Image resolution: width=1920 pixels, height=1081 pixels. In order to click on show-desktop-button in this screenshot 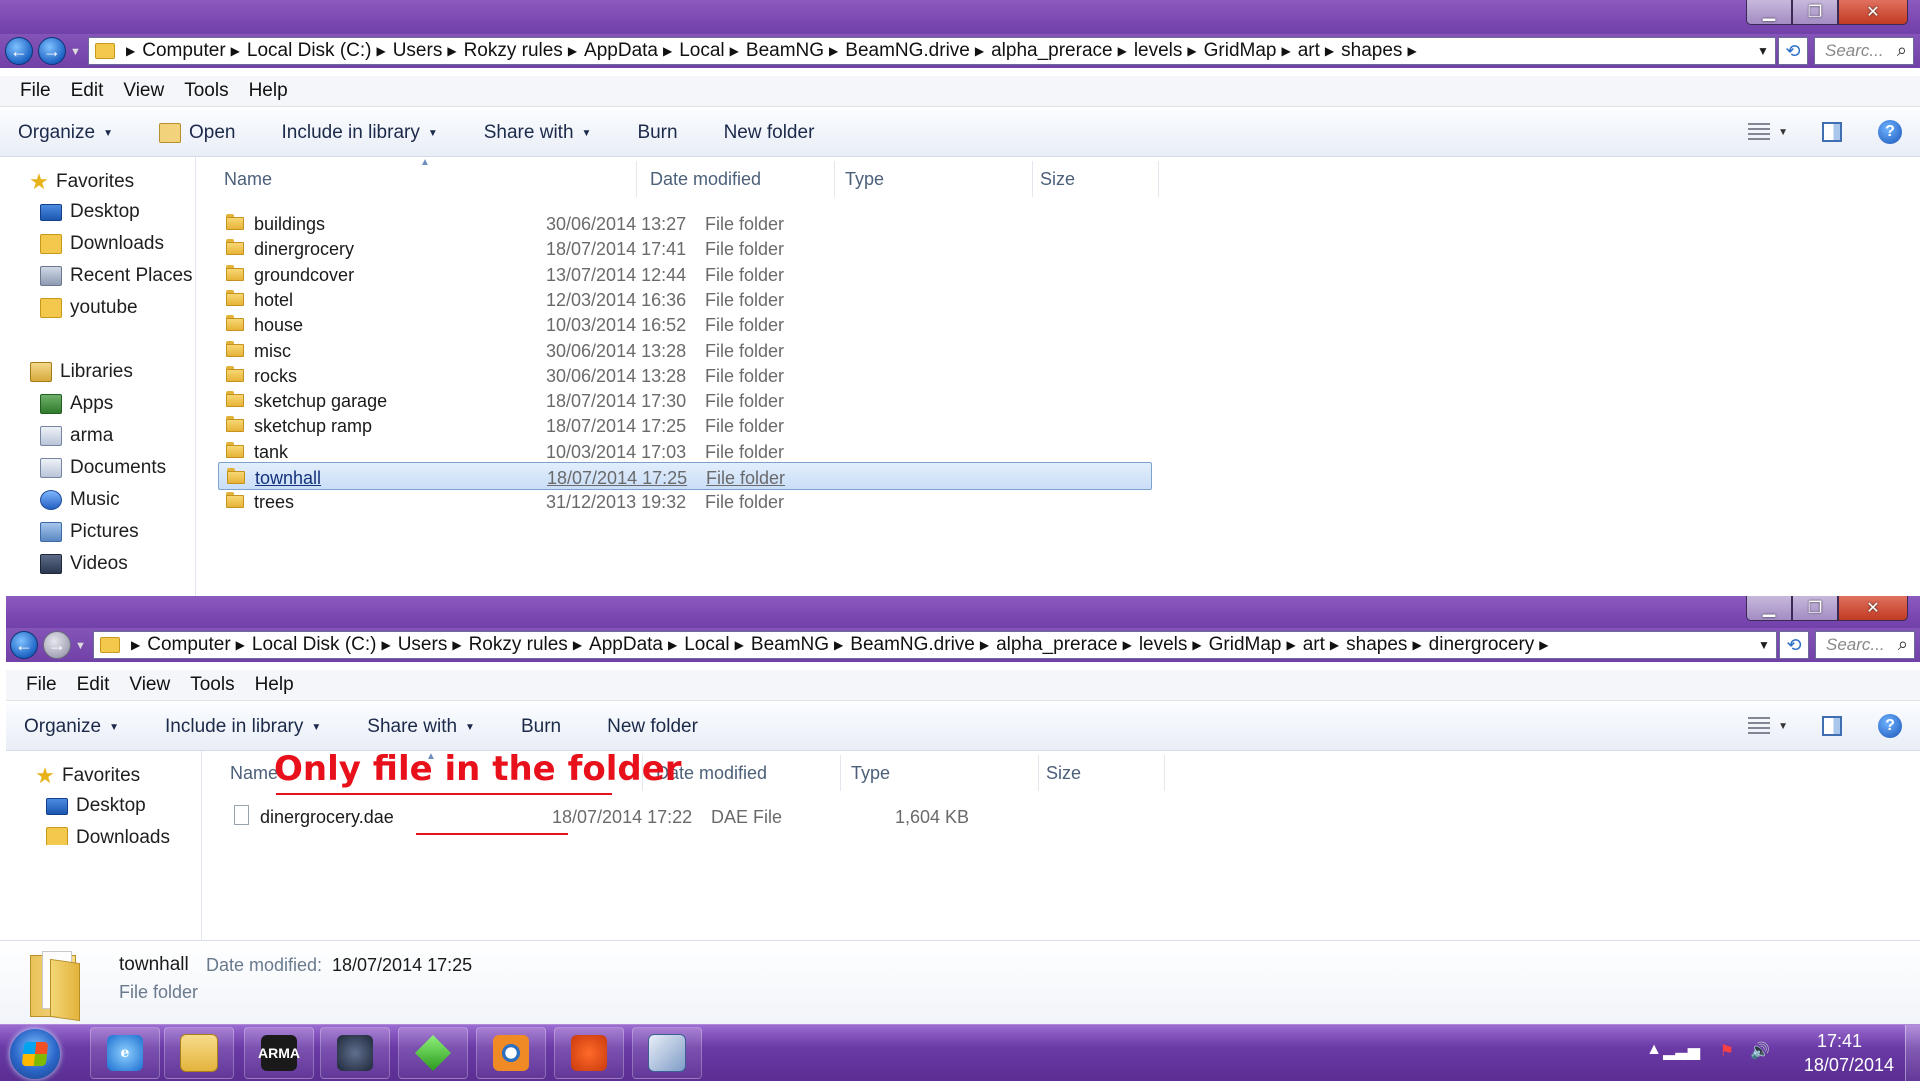, I will do `click(1912, 1053)`.